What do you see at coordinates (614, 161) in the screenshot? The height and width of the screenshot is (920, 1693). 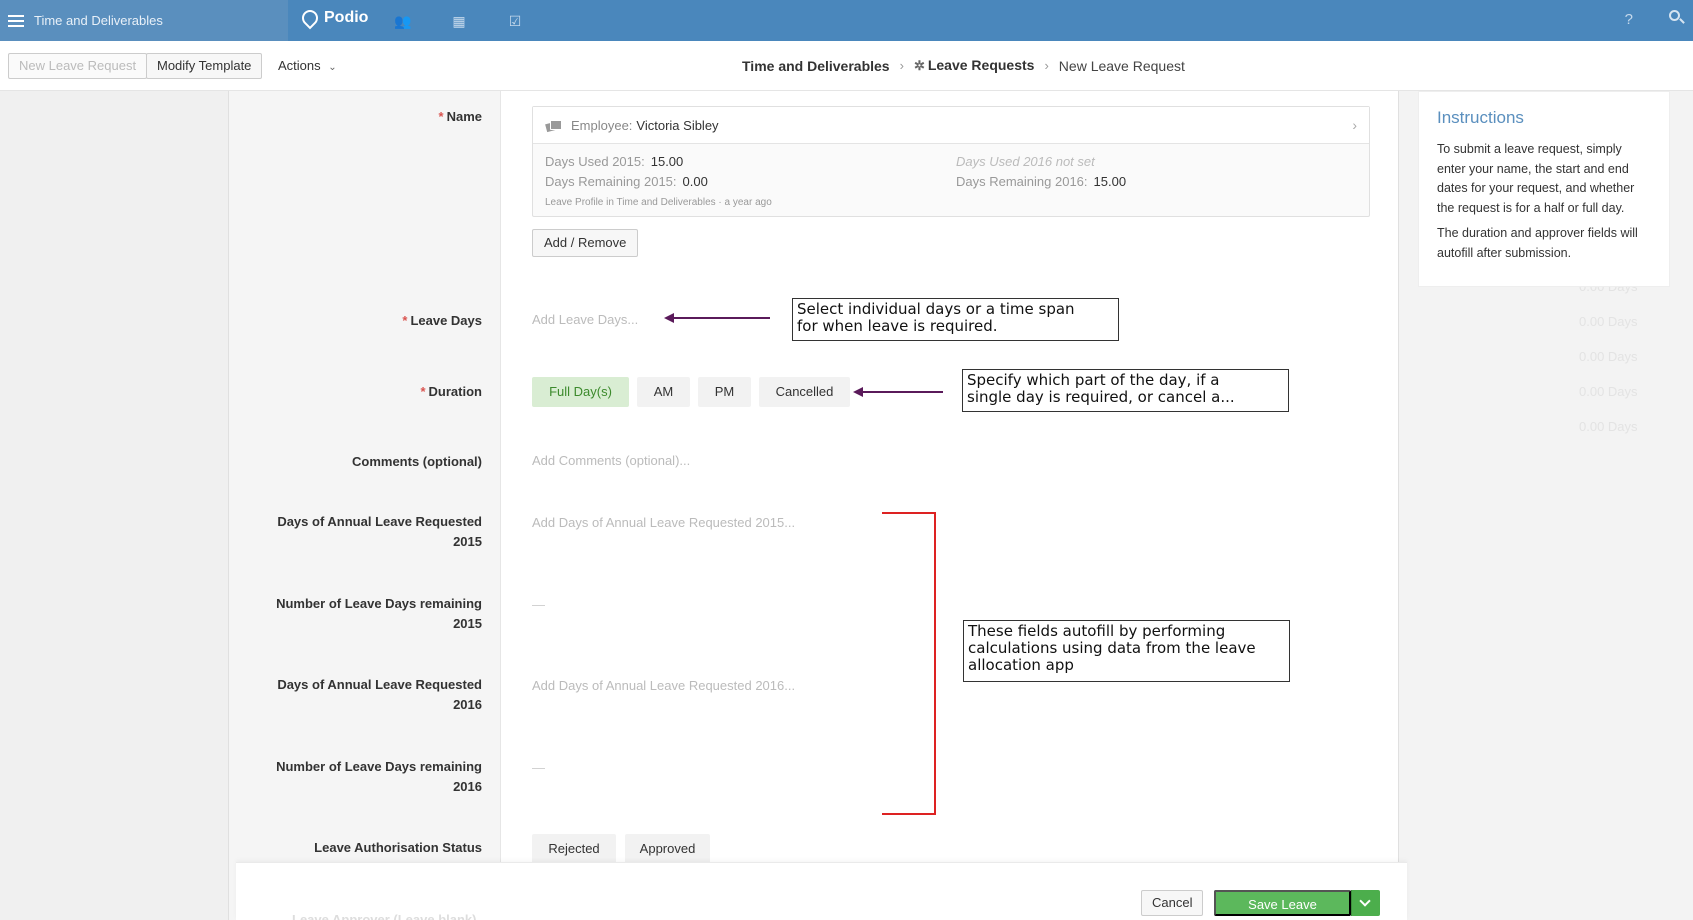 I see `days-used-2015: Days Used 2015: 15.00` at bounding box center [614, 161].